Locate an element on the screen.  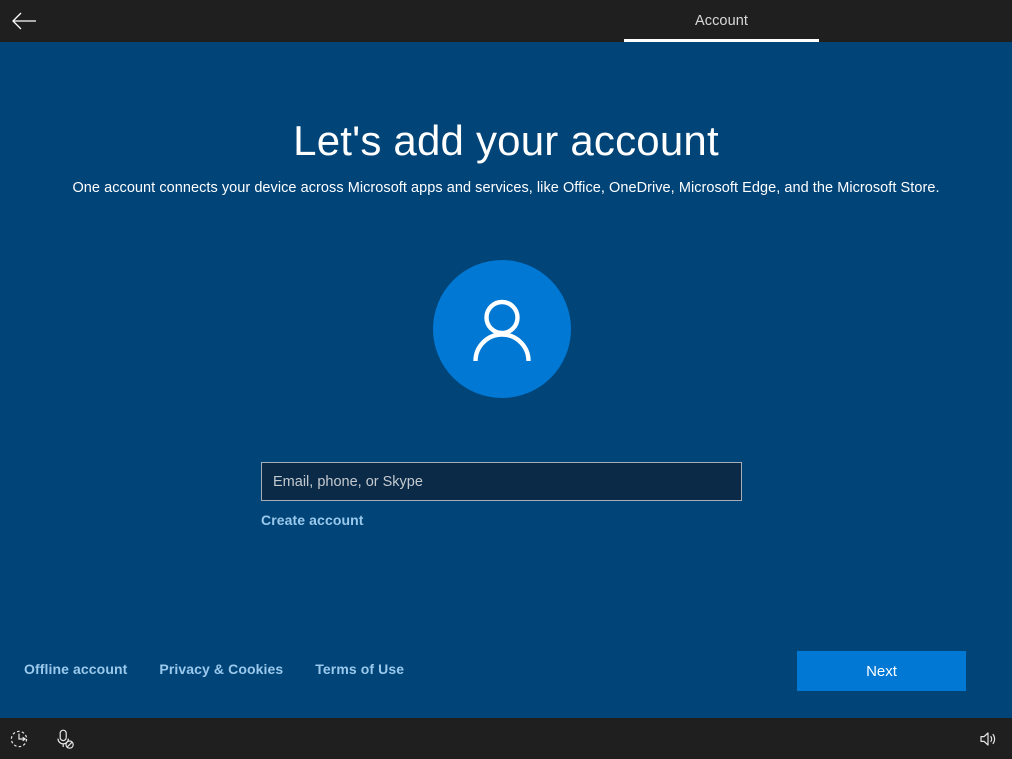
offline-account-link: Offline account is located at coordinates (75, 669).